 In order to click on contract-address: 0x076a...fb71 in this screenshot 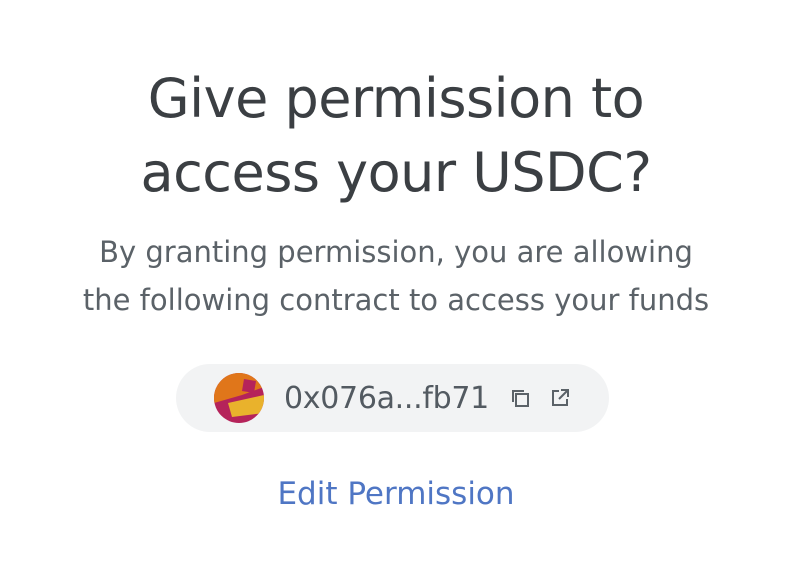, I will do `click(386, 398)`.